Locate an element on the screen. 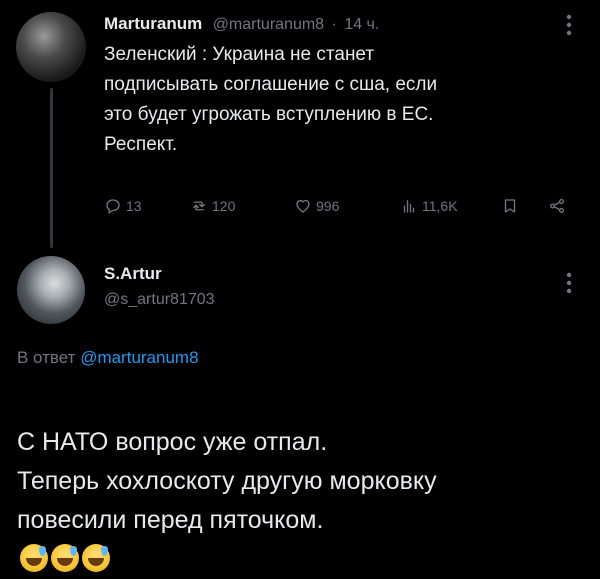  retweet-count: 120 is located at coordinates (224, 206).